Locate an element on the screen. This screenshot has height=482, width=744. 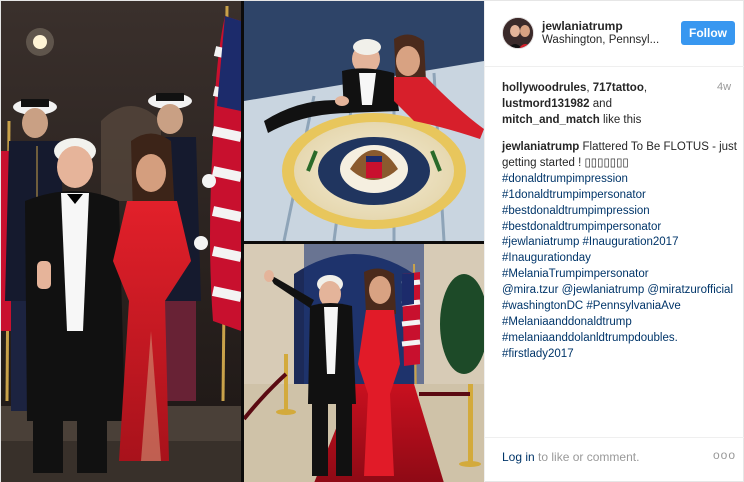
caption-hashtag-line: #jewlaniatrump #Inauguration2017 is located at coordinates (621, 243).